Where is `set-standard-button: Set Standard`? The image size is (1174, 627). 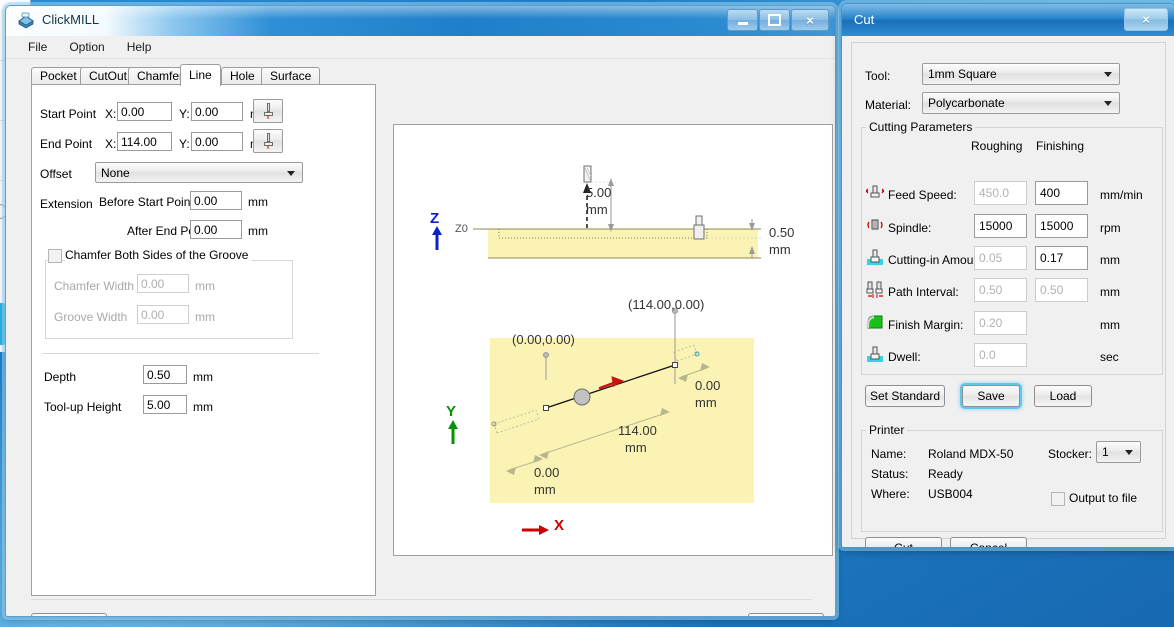 set-standard-button: Set Standard is located at coordinates (905, 396).